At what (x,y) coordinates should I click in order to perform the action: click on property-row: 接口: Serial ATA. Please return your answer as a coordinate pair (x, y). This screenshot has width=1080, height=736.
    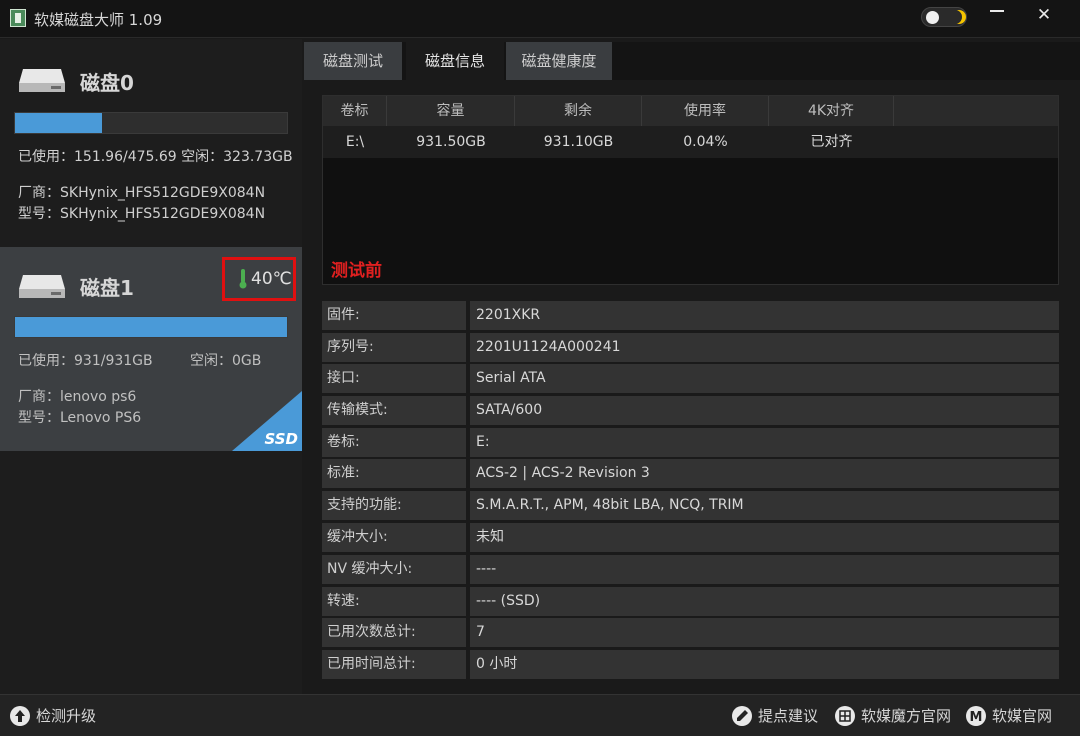
    Looking at the image, I should click on (690, 378).